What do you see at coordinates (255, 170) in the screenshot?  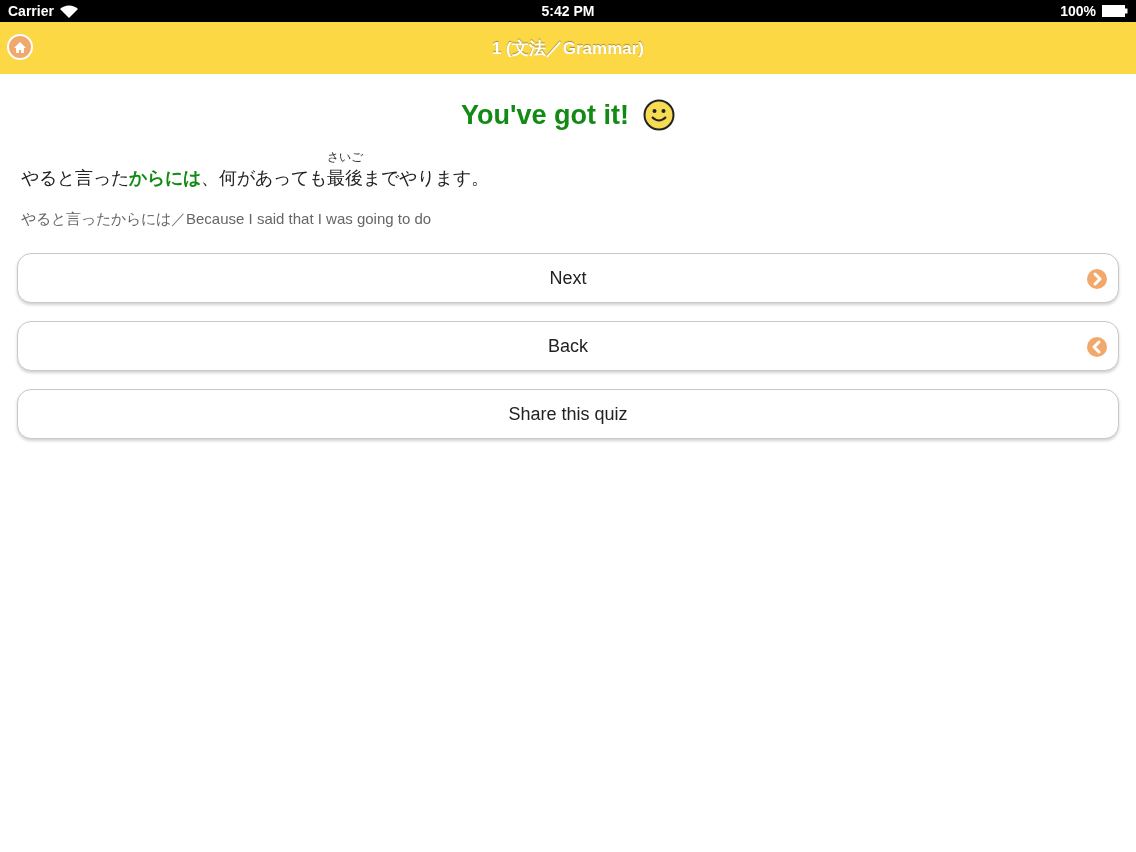 I see `example-sentence: やると言ったからには、何があっても さいご 最後 までやります。` at bounding box center [255, 170].